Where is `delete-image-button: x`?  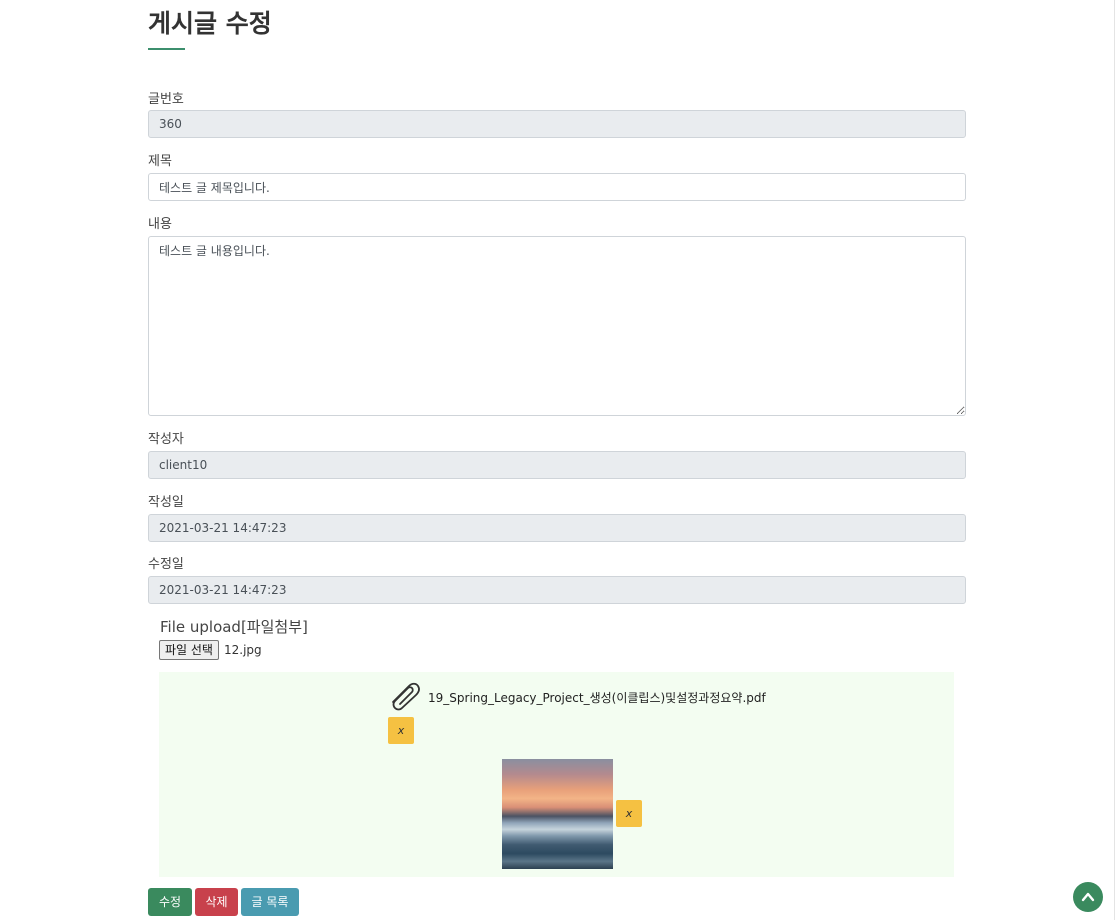 delete-image-button: x is located at coordinates (629, 813).